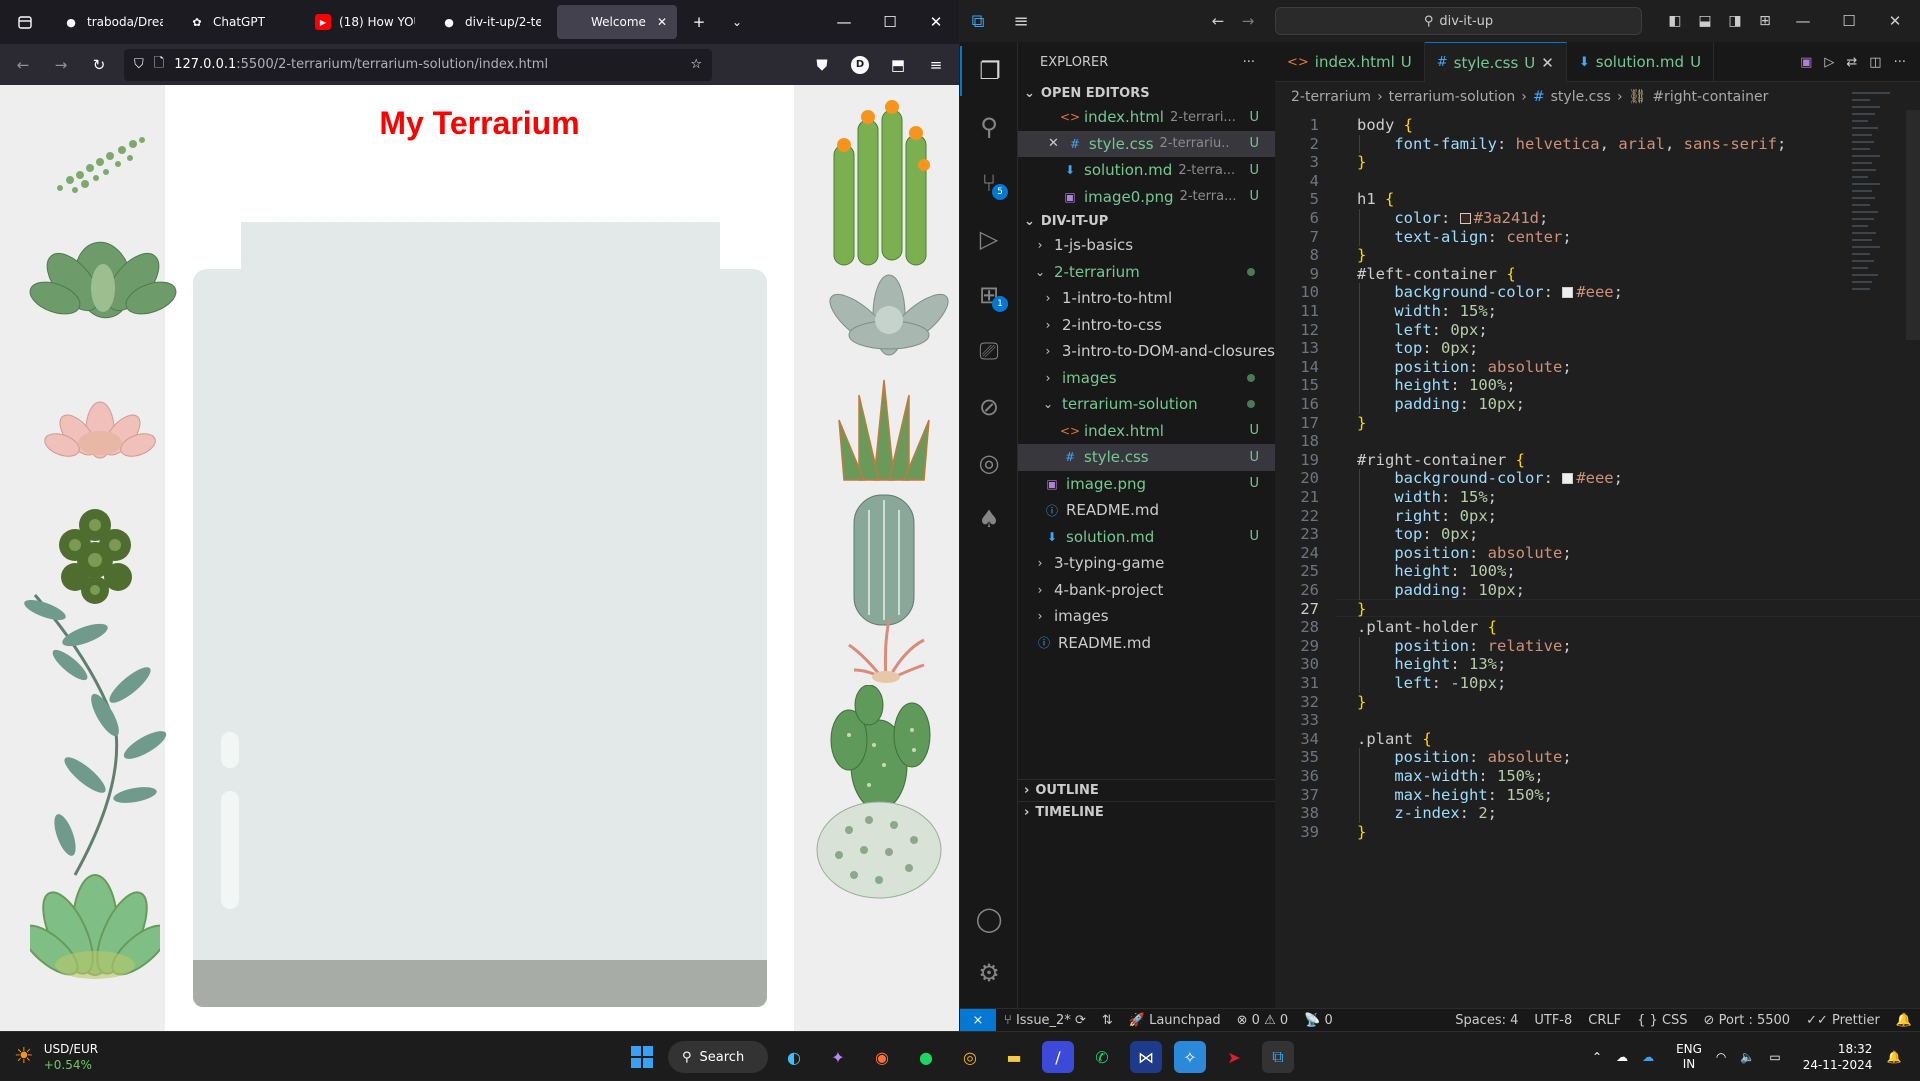 This screenshot has height=1081, width=1920. Describe the element at coordinates (1486, 1020) in the screenshot. I see `indentation-status: Spaces: 4` at that location.